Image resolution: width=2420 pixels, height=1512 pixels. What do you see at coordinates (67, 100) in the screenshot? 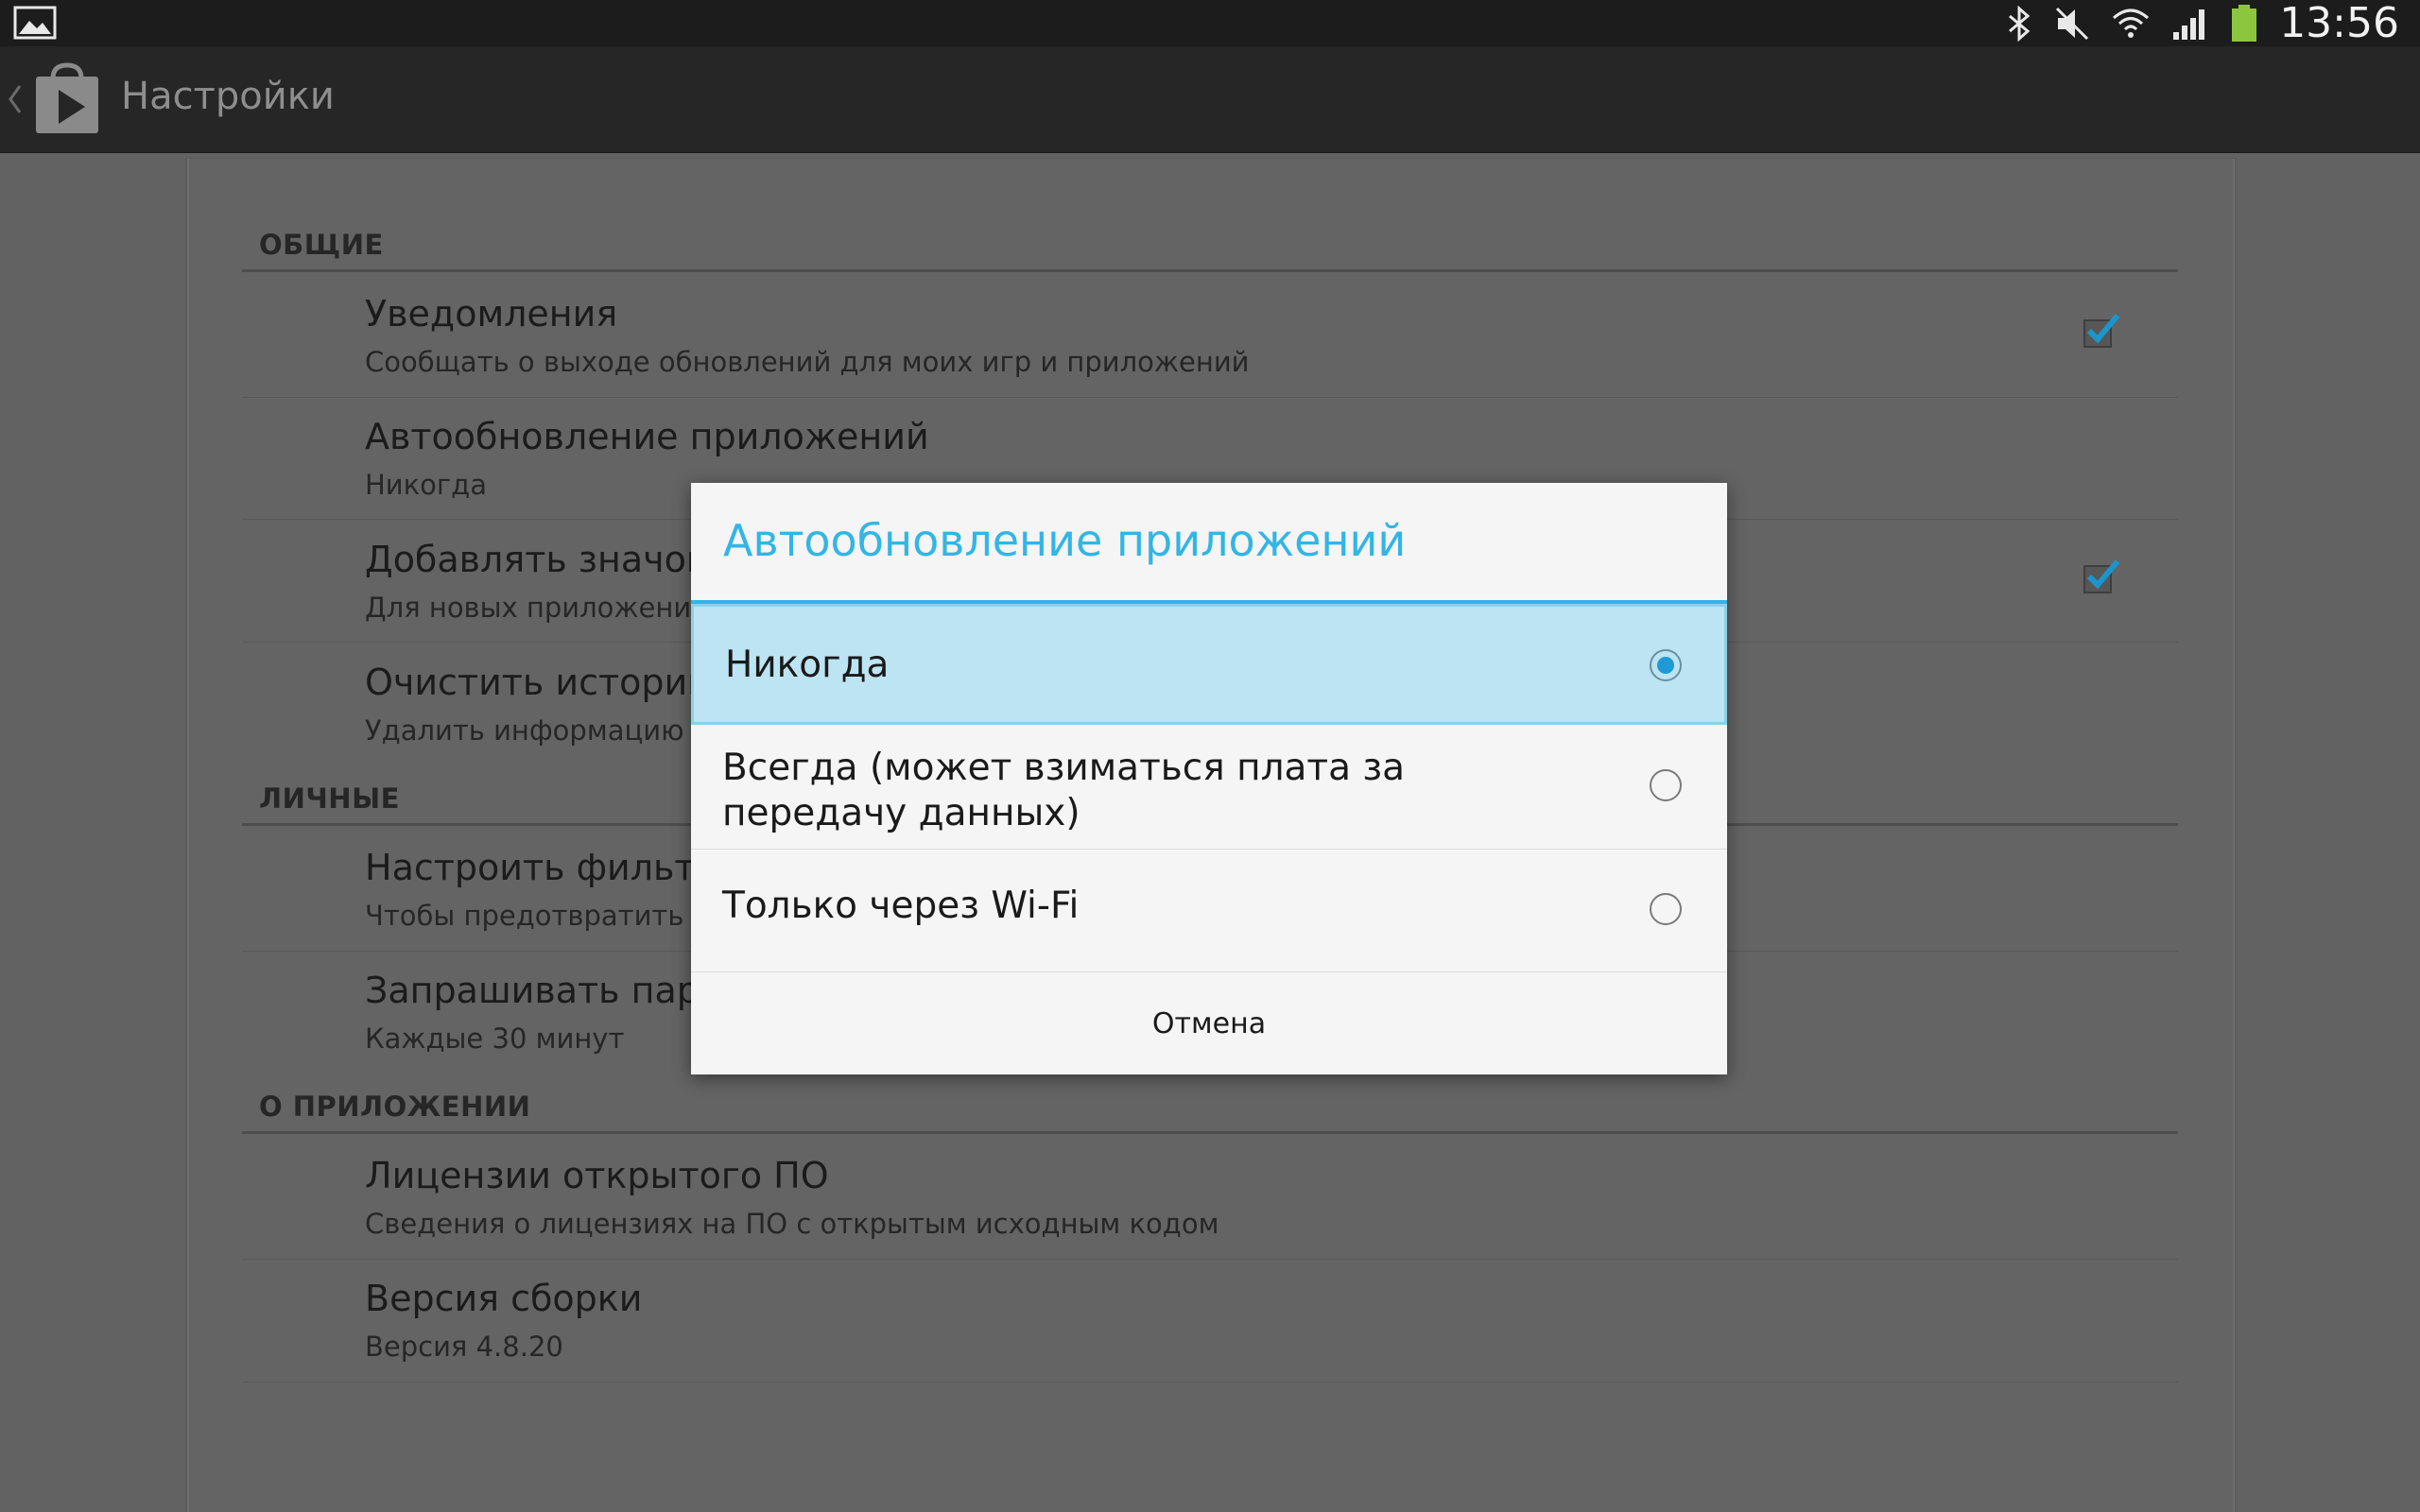
I see `play-store-icon` at bounding box center [67, 100].